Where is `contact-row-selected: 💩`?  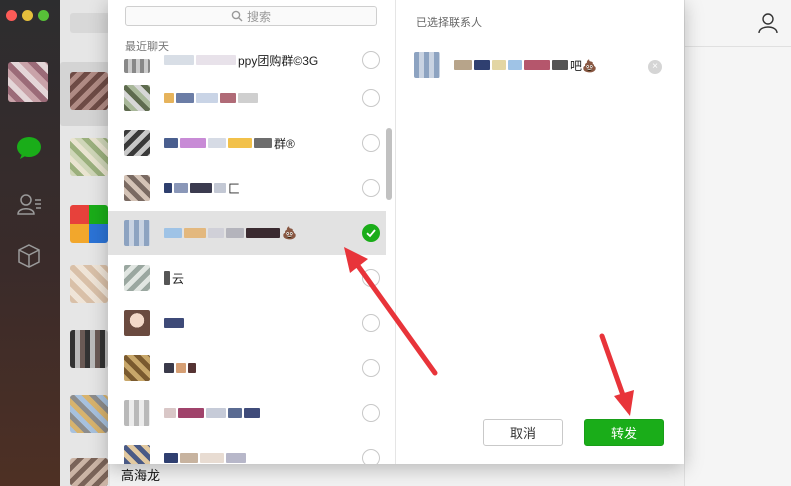
contact-row-selected: 💩 is located at coordinates (247, 233).